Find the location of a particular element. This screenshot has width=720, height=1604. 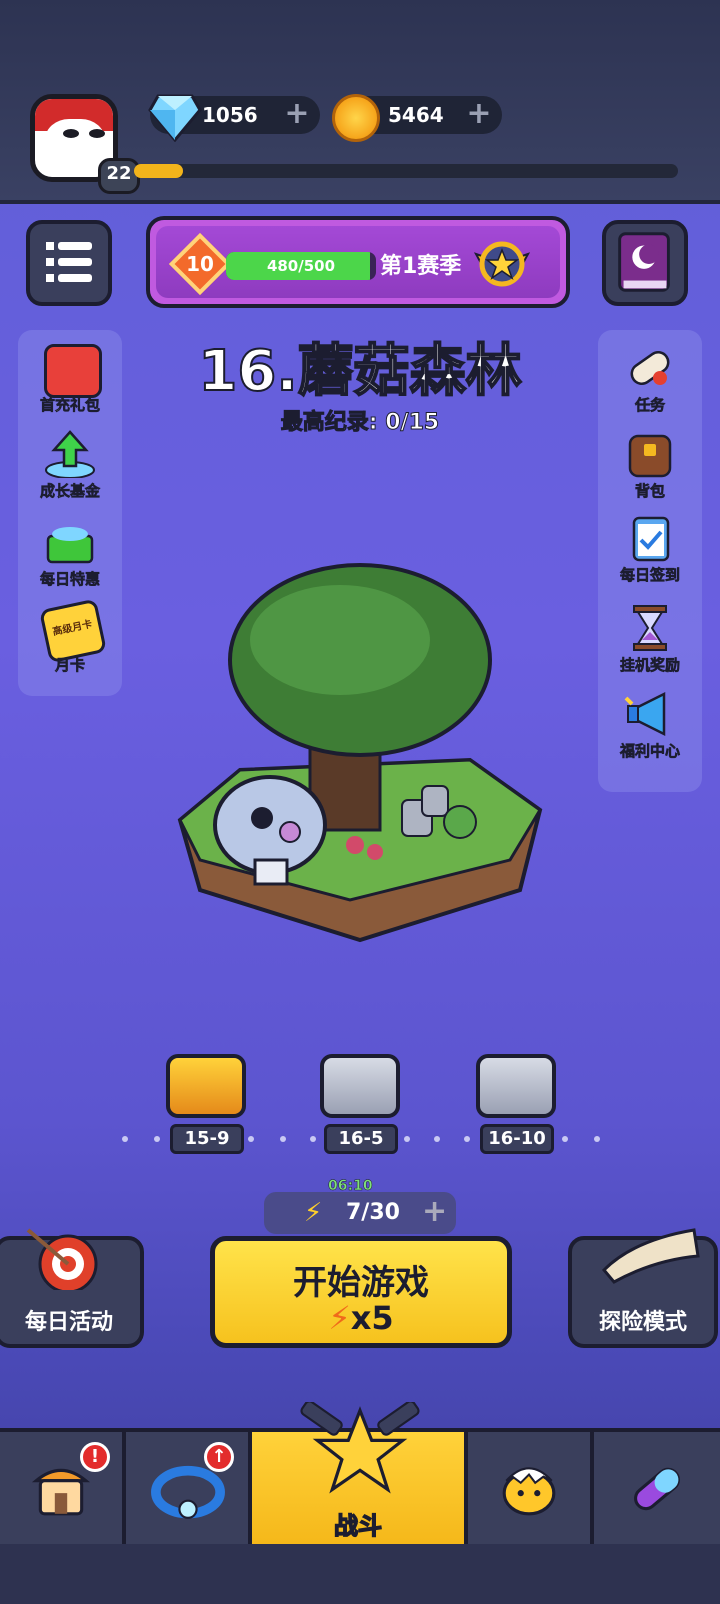

side-item-label: 每日签到 is located at coordinates (650, 575).